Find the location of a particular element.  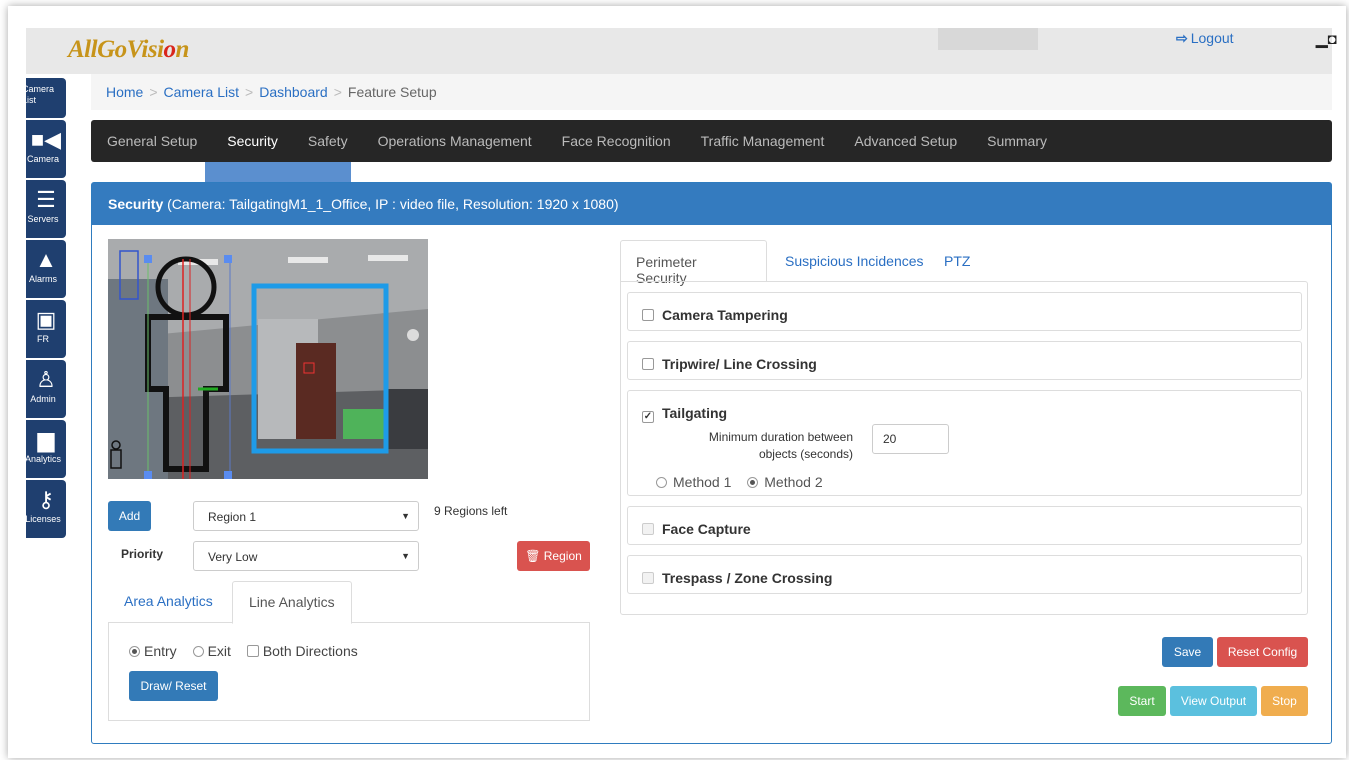

tab-security: Security is located at coordinates (252, 141).